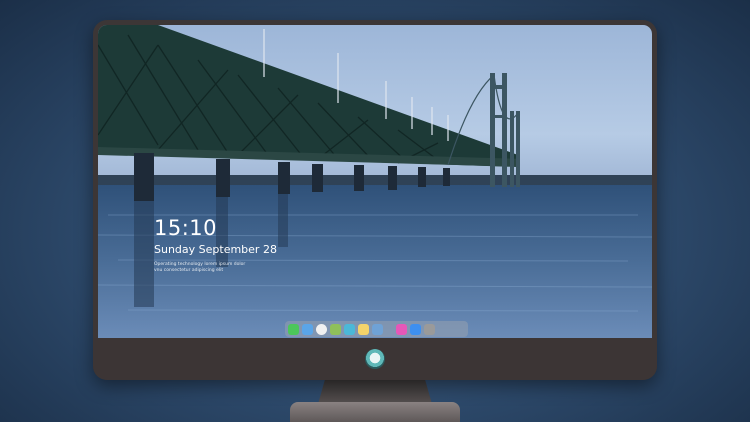 The width and height of the screenshot is (750, 422). Describe the element at coordinates (335, 329) in the screenshot. I see `maps-icon` at that location.